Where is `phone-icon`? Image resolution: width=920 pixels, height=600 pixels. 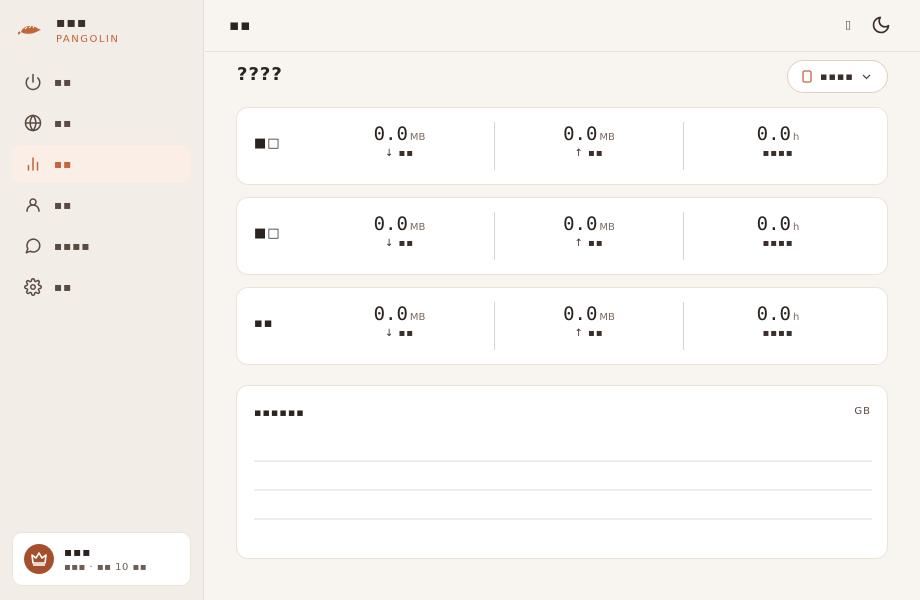 phone-icon is located at coordinates (807, 76).